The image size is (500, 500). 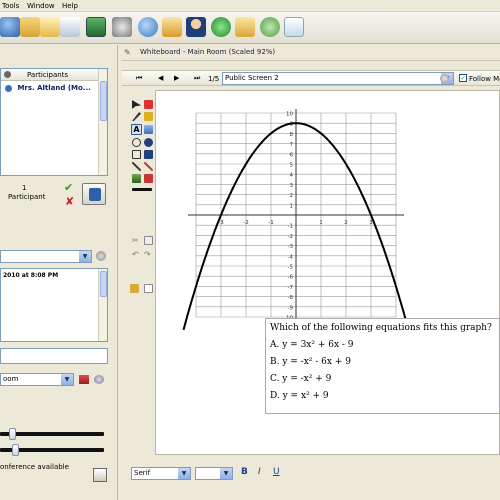 What do you see at coordinates (148, 166) in the screenshot?
I see `arrow-line-icon` at bounding box center [148, 166].